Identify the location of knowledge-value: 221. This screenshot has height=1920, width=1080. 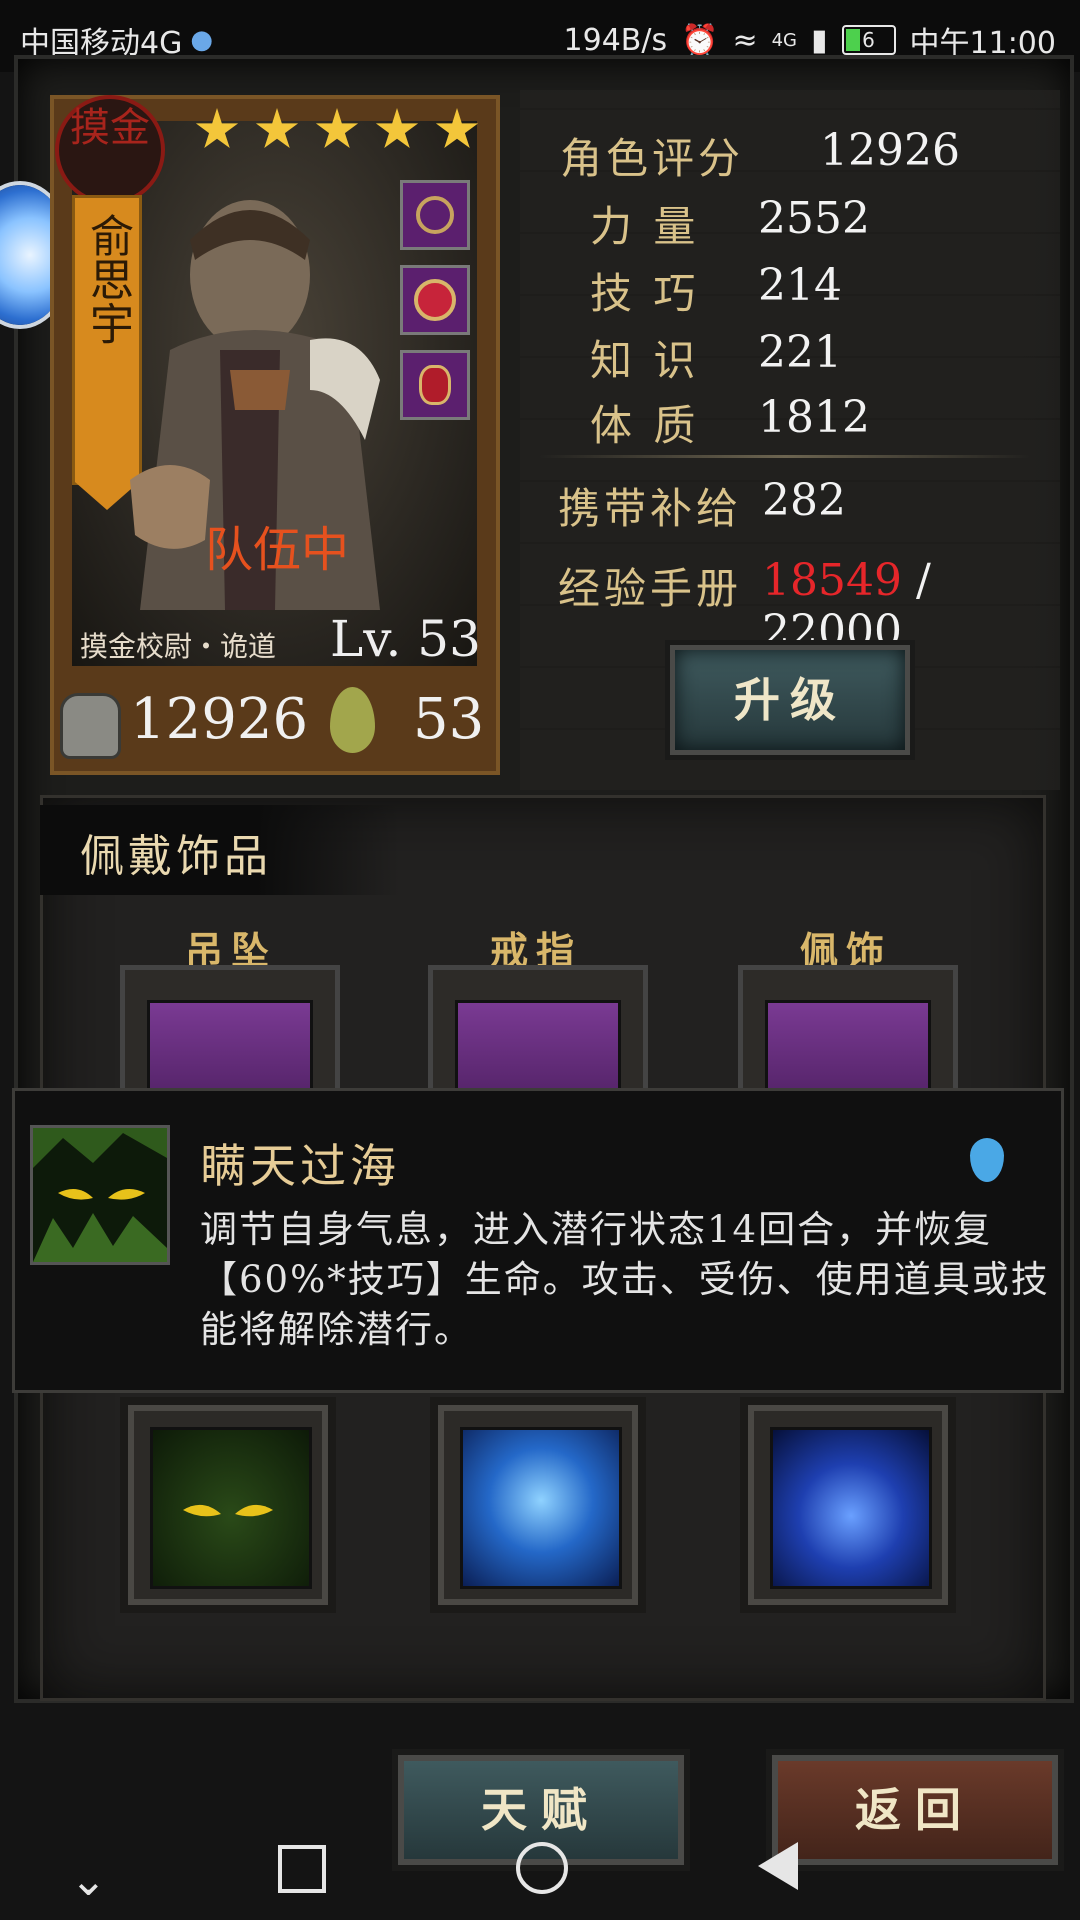
(800, 352).